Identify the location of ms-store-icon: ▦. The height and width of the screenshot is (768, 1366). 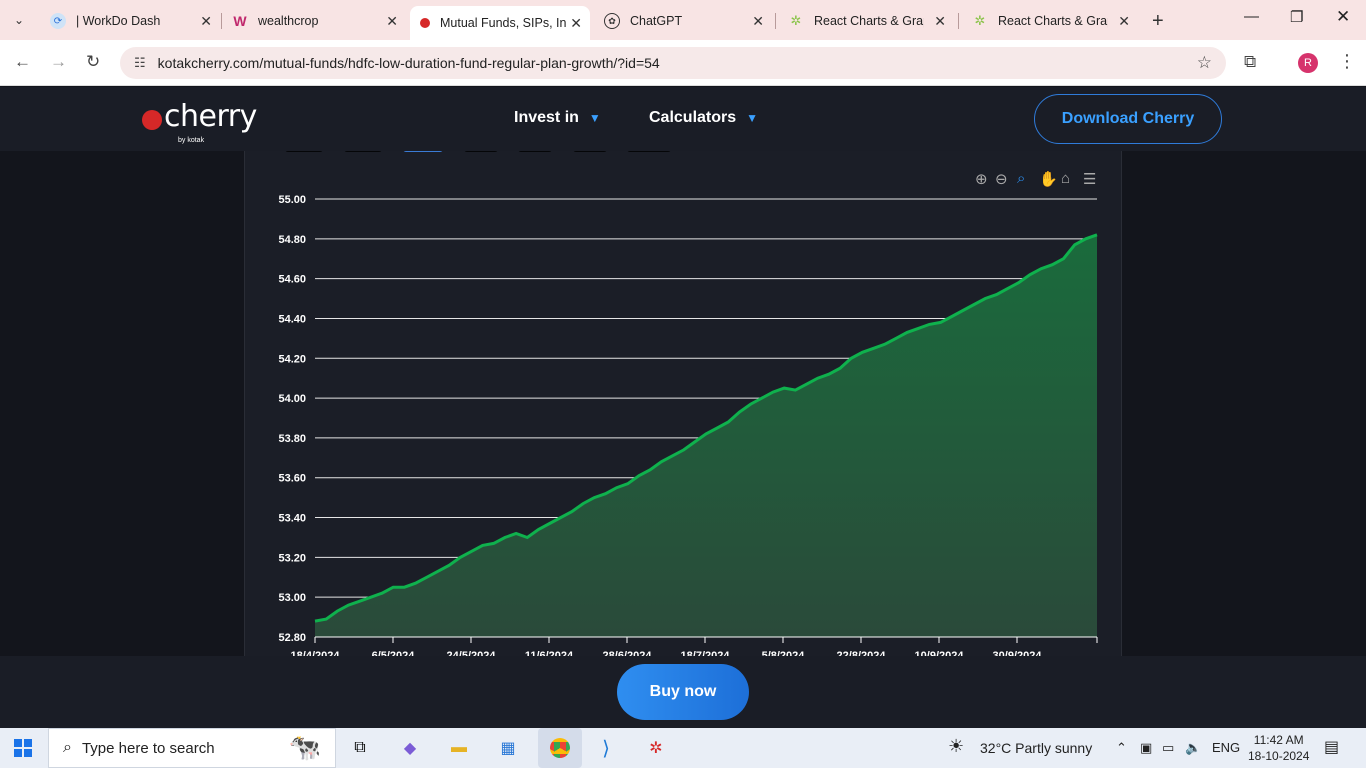
(508, 748).